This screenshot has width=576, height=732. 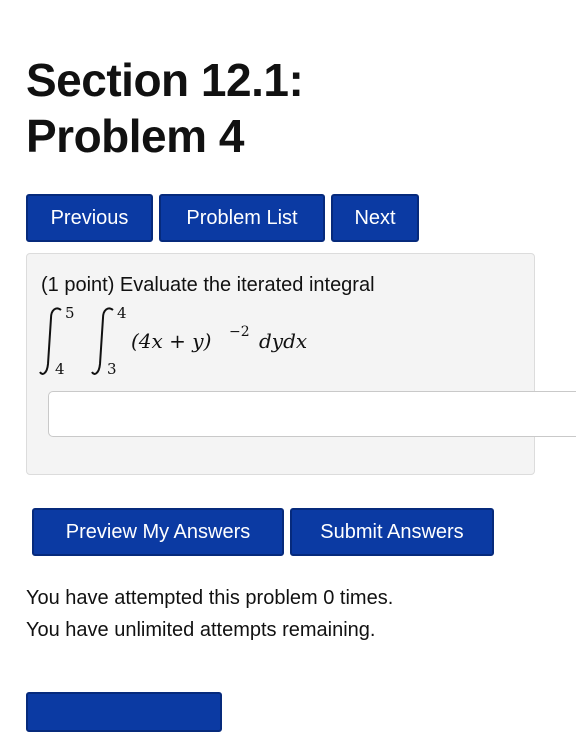 I want to click on differentials: dydx, so click(x=283, y=341).